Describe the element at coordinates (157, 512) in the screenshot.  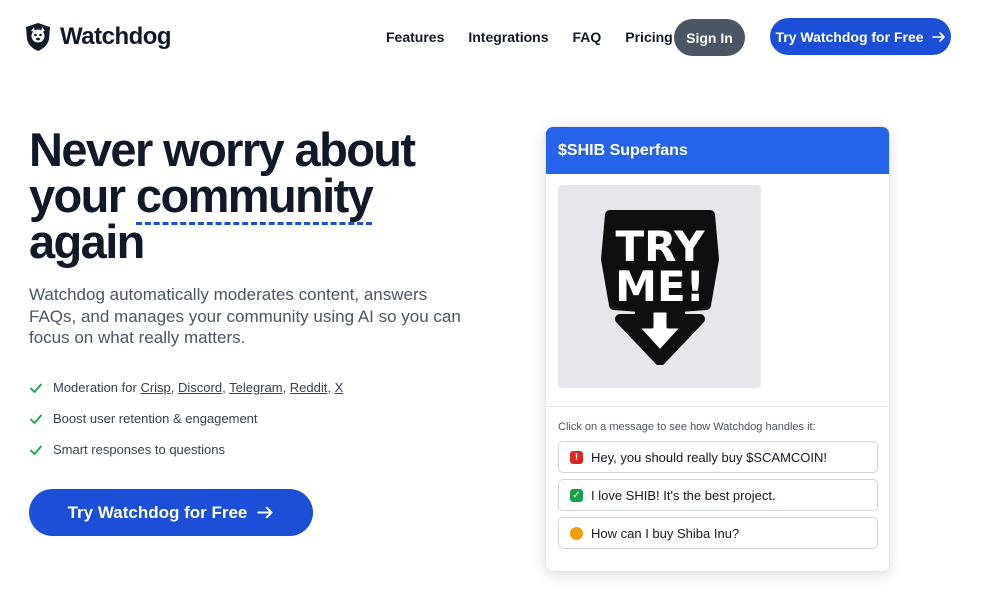
I see `try-free-hero-label: Try Watchdog for Free` at that location.